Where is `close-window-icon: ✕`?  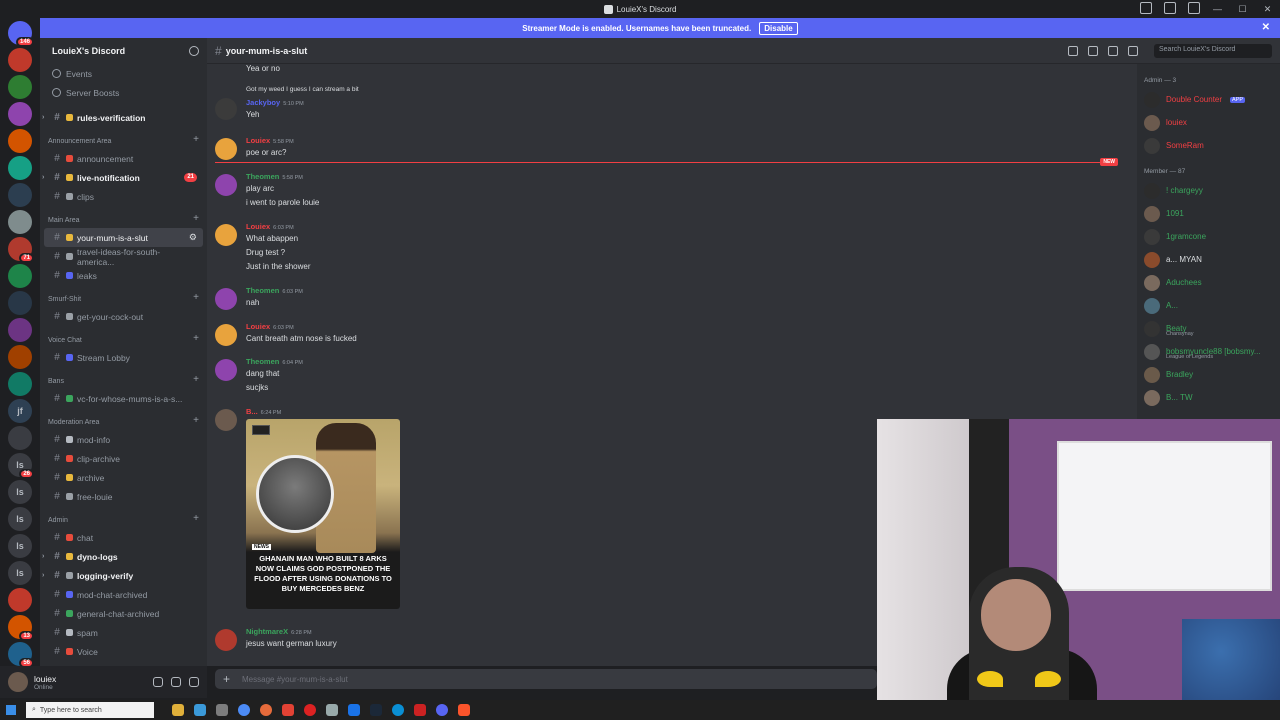
close-window-icon: ✕ is located at coordinates (1267, 9).